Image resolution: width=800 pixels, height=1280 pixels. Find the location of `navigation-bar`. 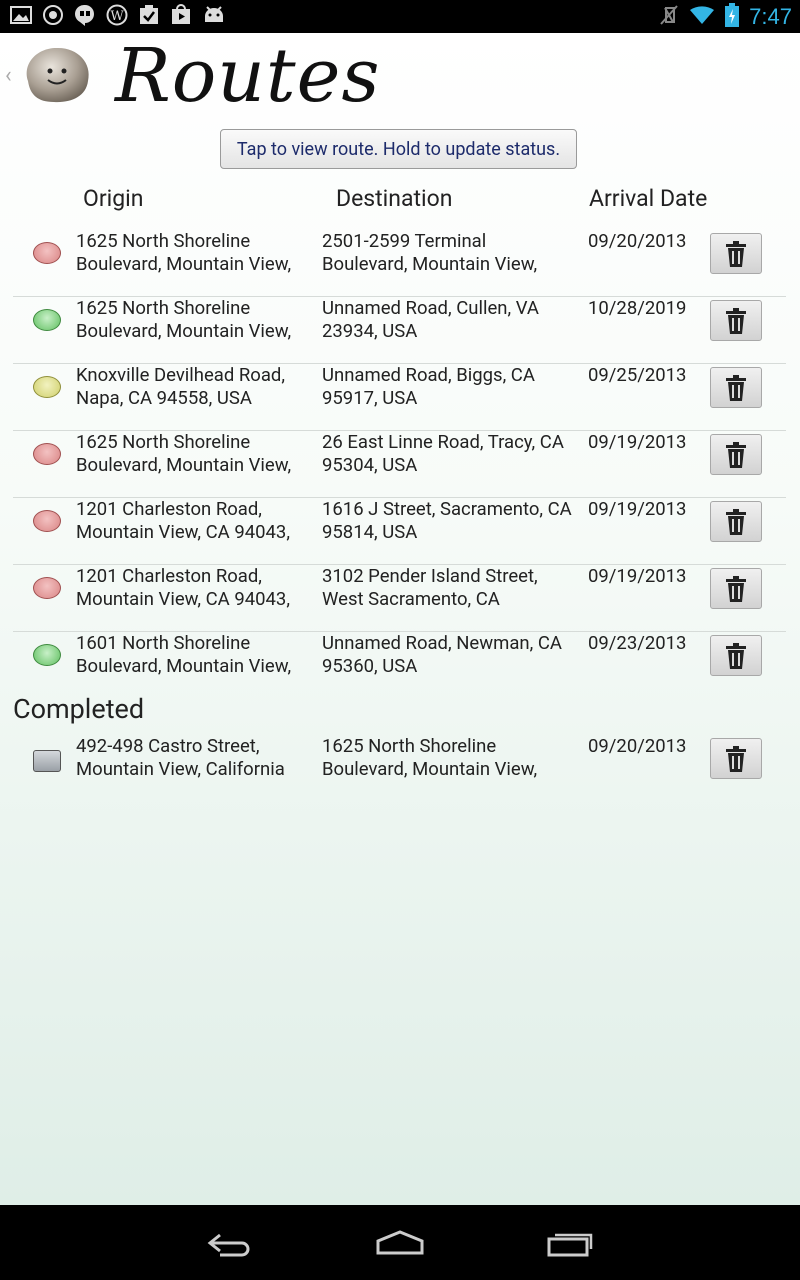

navigation-bar is located at coordinates (400, 1242).